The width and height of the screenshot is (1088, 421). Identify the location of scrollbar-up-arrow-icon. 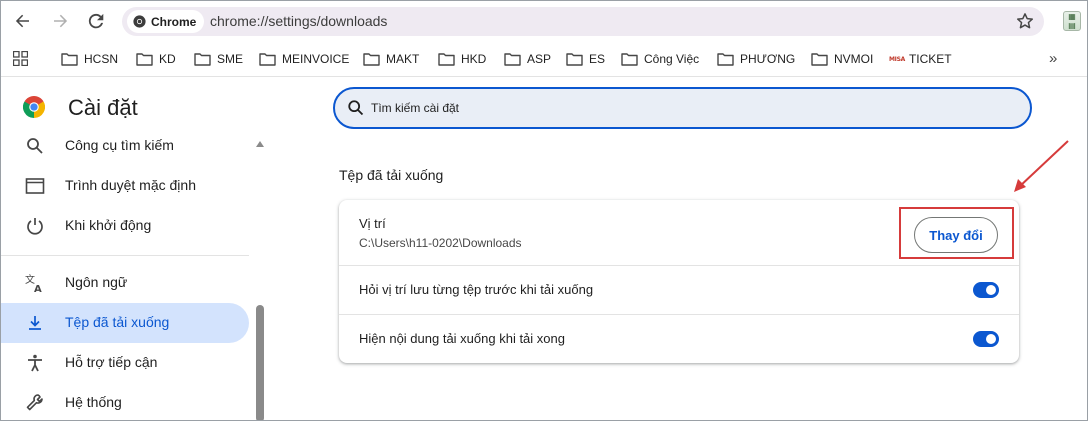
(260, 144).